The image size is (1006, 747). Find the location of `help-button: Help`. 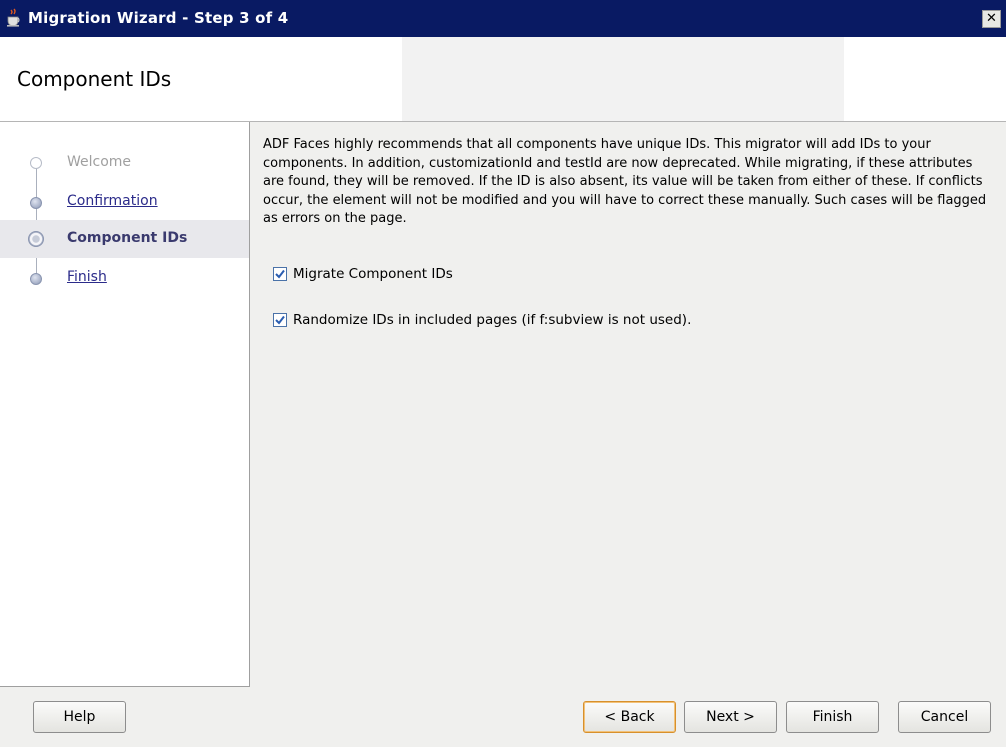

help-button: Help is located at coordinates (79, 717).